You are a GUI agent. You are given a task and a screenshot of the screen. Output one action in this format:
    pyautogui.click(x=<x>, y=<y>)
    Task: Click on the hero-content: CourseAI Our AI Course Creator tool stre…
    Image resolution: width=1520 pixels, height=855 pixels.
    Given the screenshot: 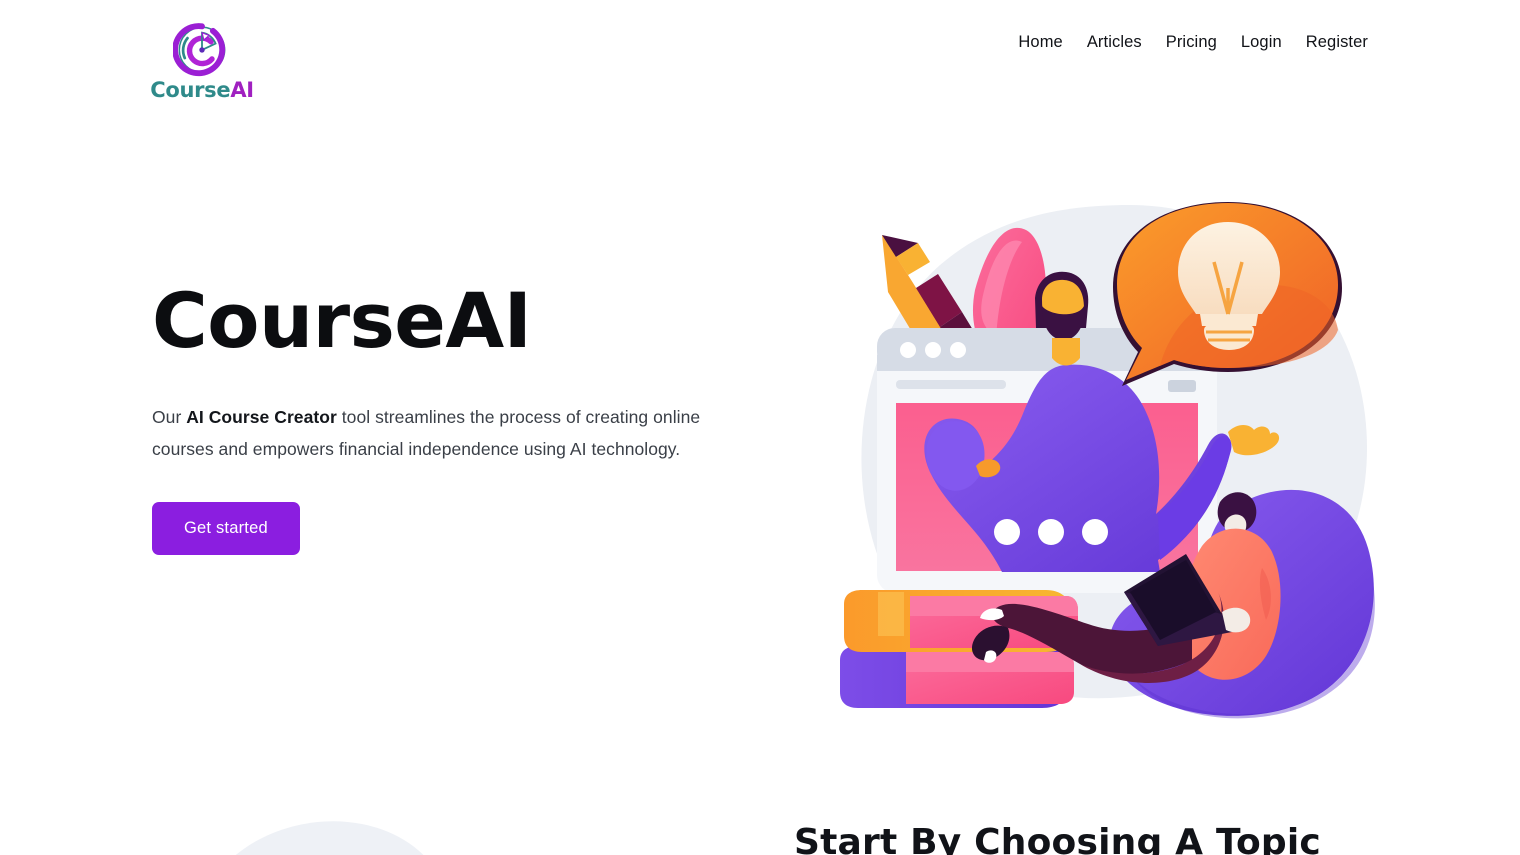 What is the action you would take?
    pyautogui.click(x=452, y=419)
    